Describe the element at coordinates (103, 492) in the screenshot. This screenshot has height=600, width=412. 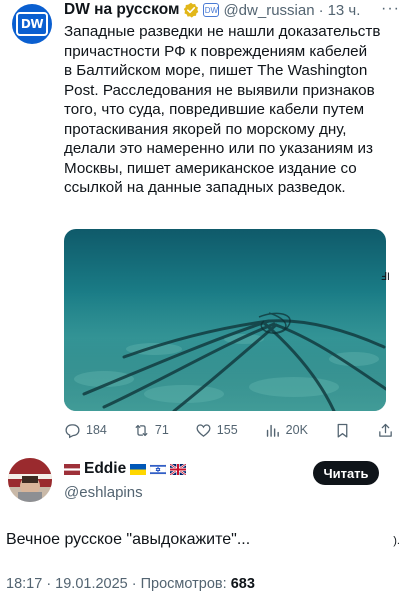
I see `reply-author-handle: @eshlapins` at that location.